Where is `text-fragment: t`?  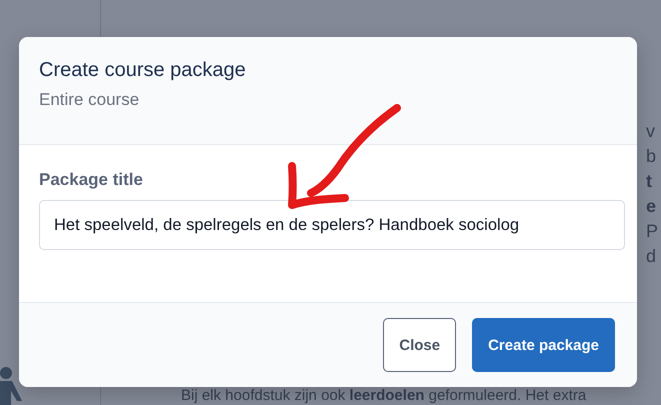
text-fragment: t is located at coordinates (649, 181).